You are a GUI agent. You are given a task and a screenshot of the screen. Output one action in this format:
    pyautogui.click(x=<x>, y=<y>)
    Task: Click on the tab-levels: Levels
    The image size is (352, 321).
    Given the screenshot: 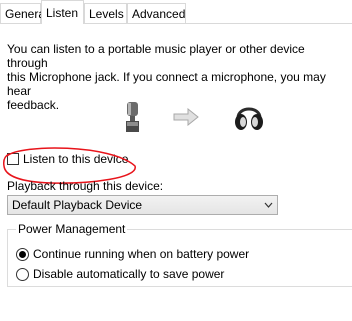 What is the action you would take?
    pyautogui.click(x=105, y=13)
    